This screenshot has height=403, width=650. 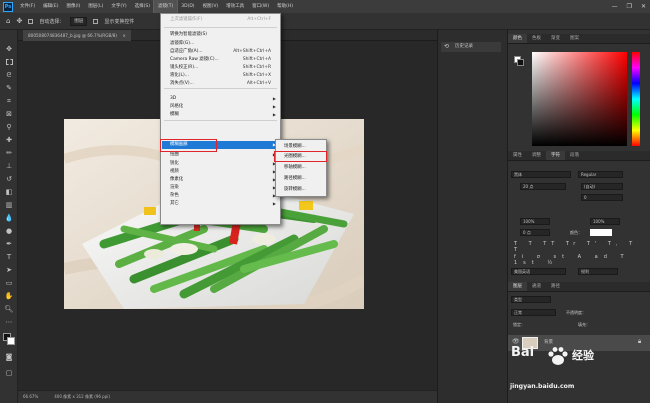 What do you see at coordinates (9, 192) in the screenshot?
I see `eraser-icon: ◧` at bounding box center [9, 192].